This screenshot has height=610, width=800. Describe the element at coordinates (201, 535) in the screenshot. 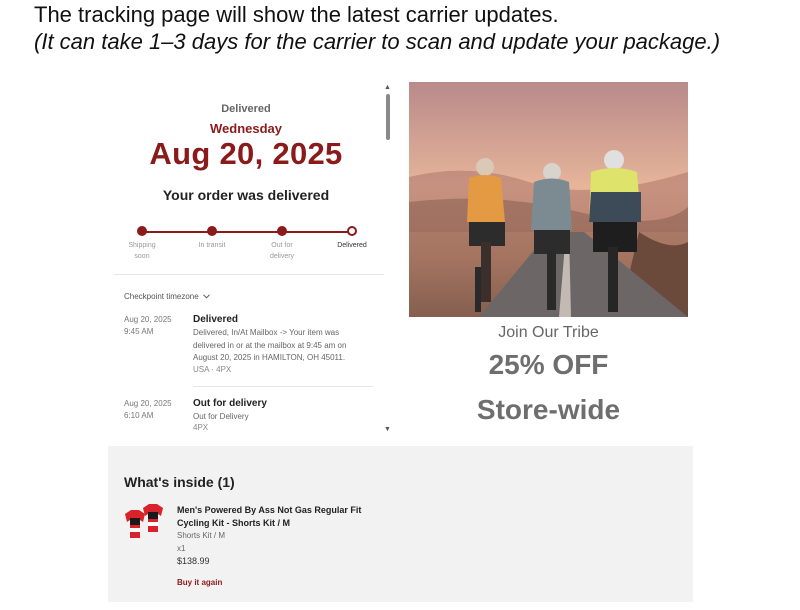

I see `product-variant: Shorts Kit / M` at that location.